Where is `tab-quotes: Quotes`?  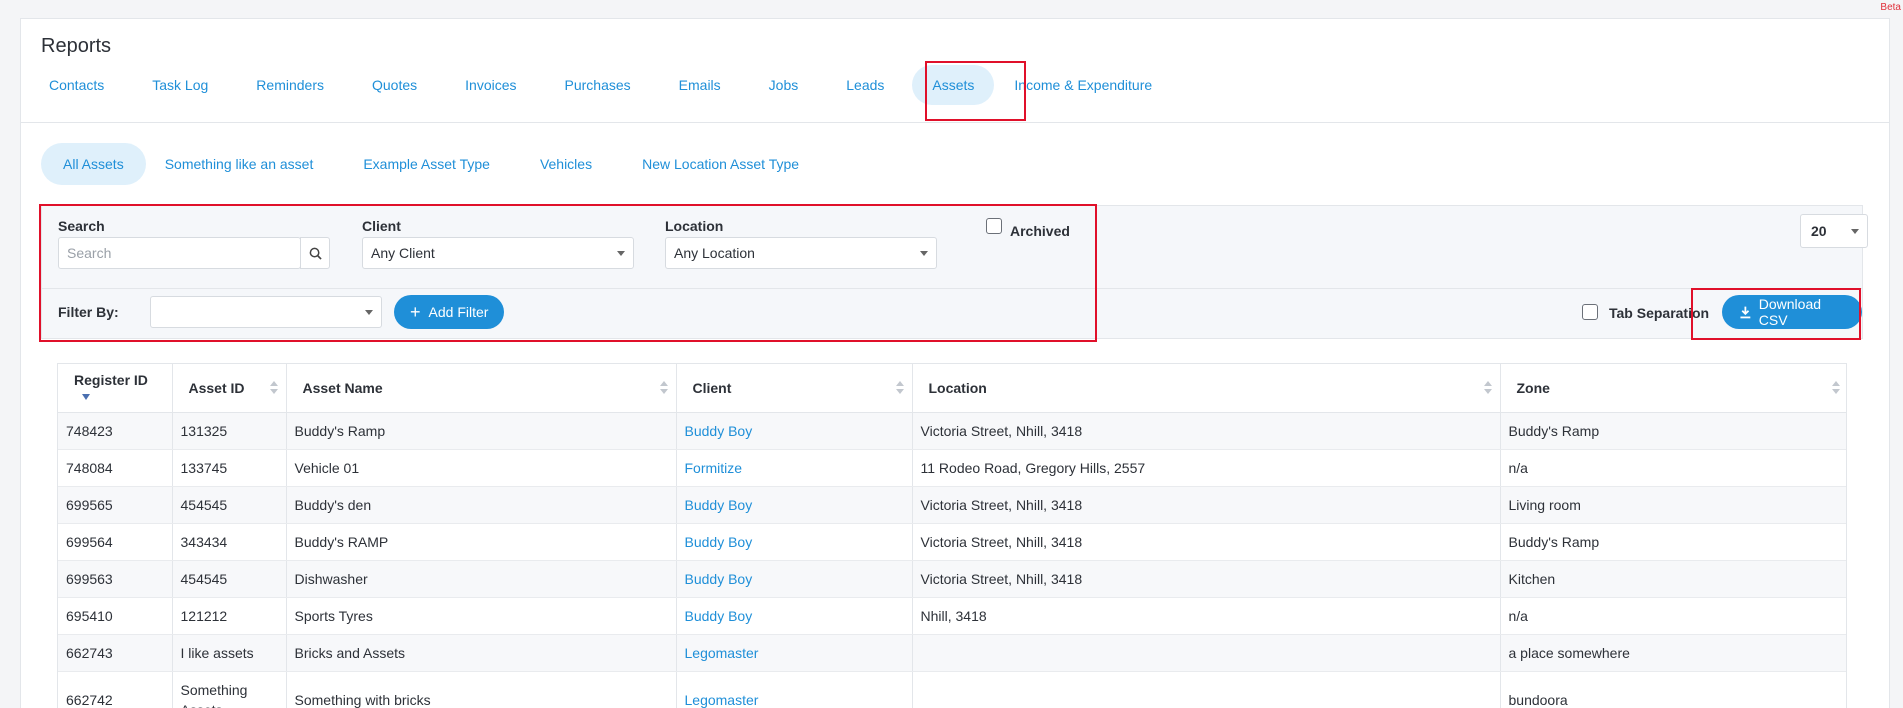 tab-quotes: Quotes is located at coordinates (394, 85).